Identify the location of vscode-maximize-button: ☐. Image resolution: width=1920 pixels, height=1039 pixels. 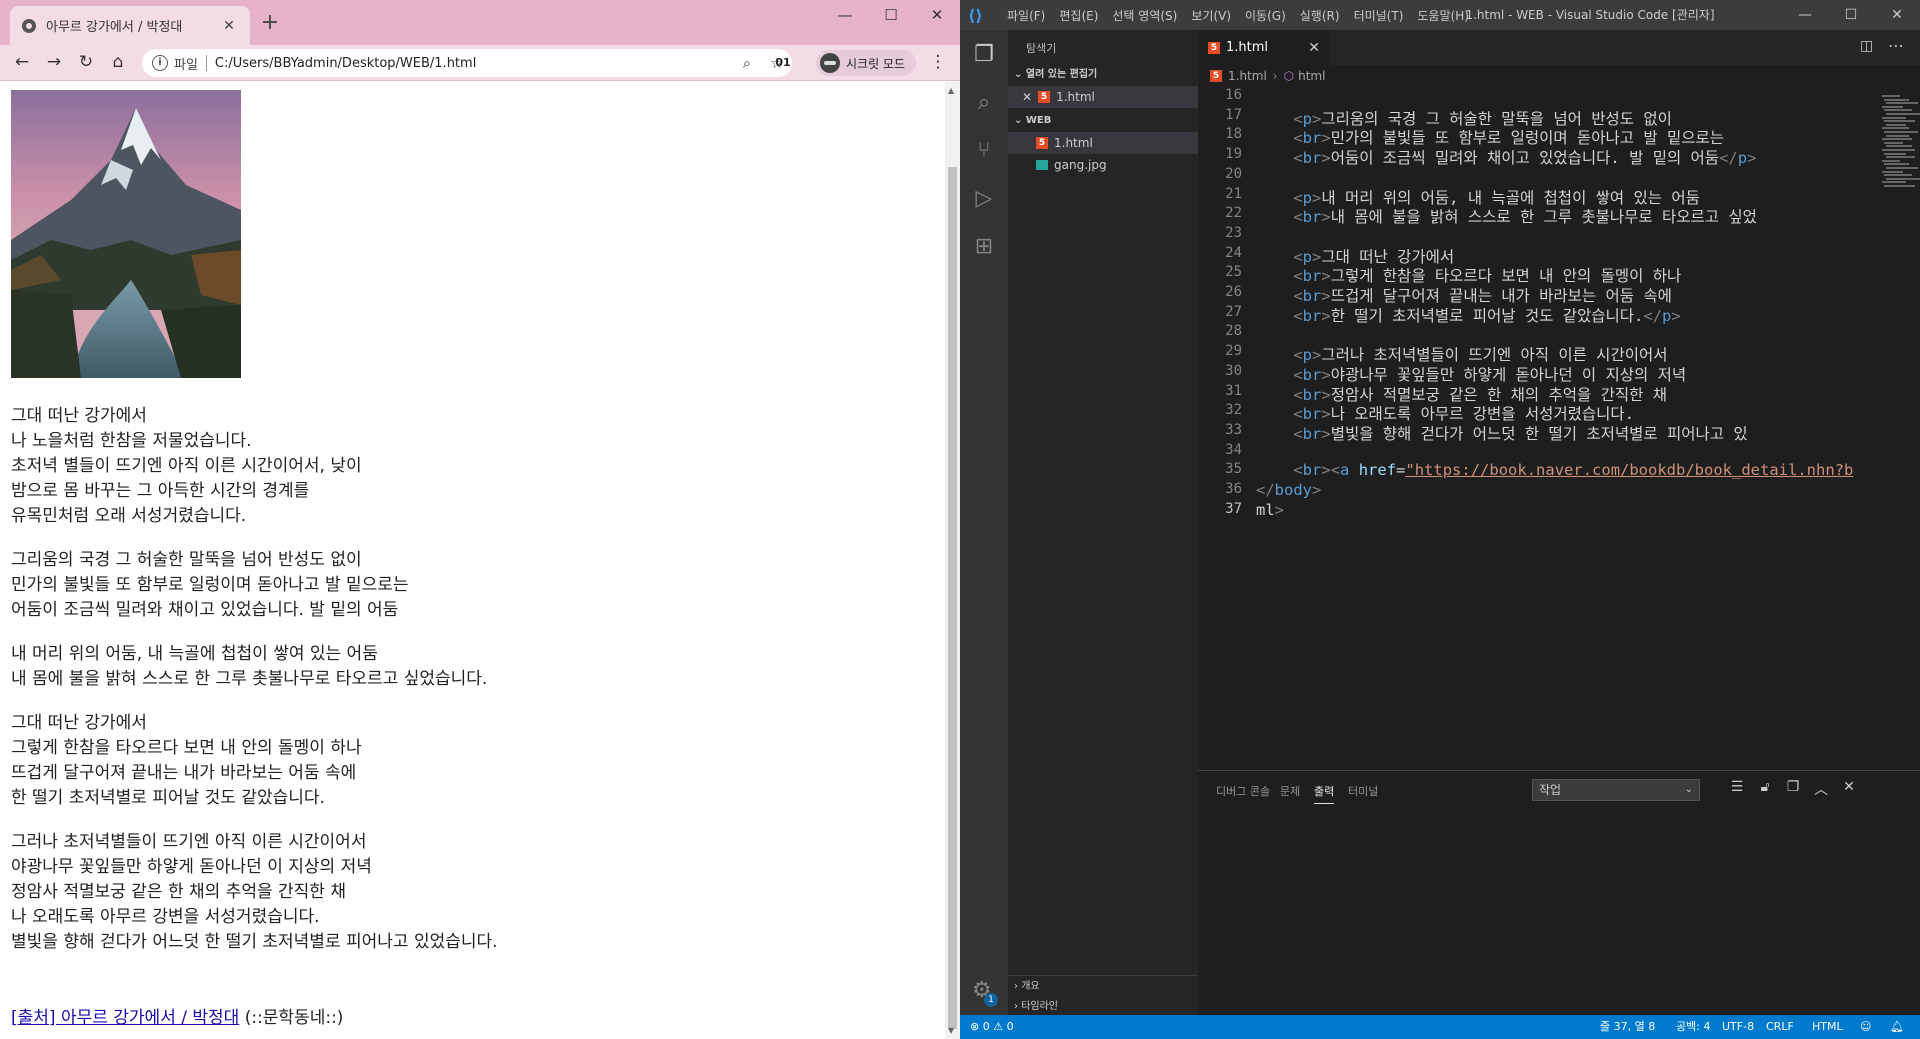
(1851, 15).